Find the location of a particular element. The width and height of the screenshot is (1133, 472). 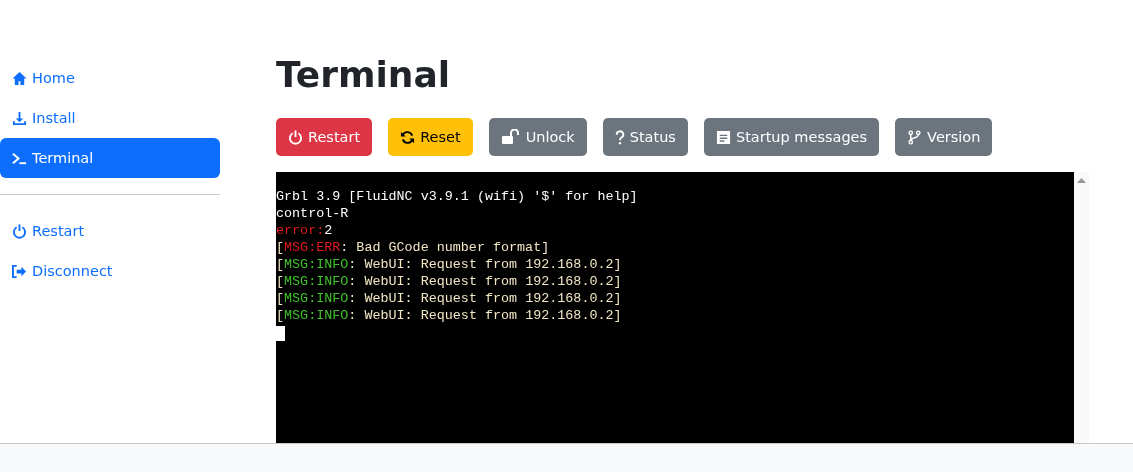

terminal-icon is located at coordinates (19, 158).